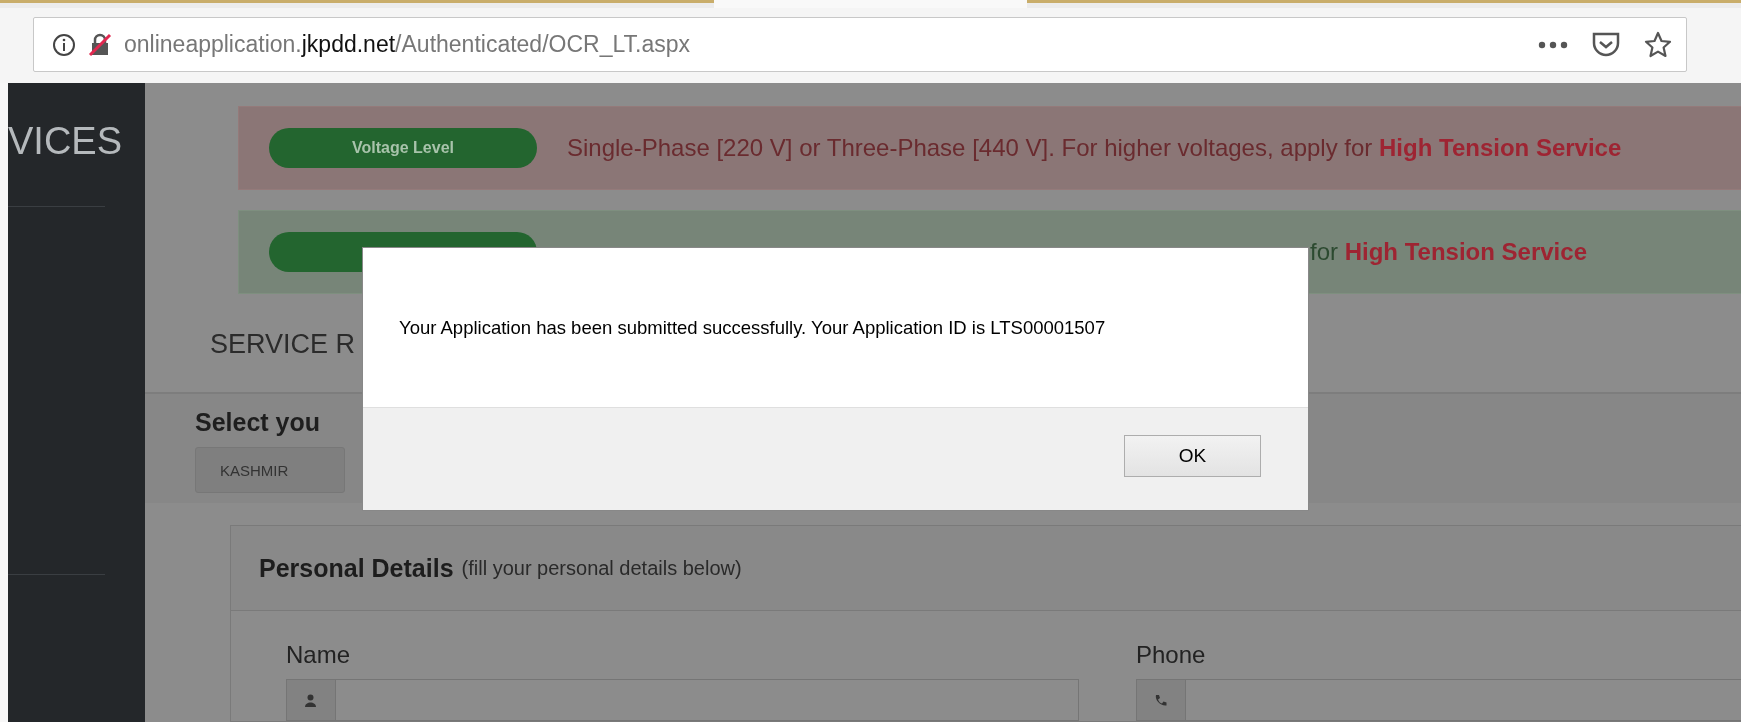 The height and width of the screenshot is (722, 1741). I want to click on field-label: Name, so click(319, 655).